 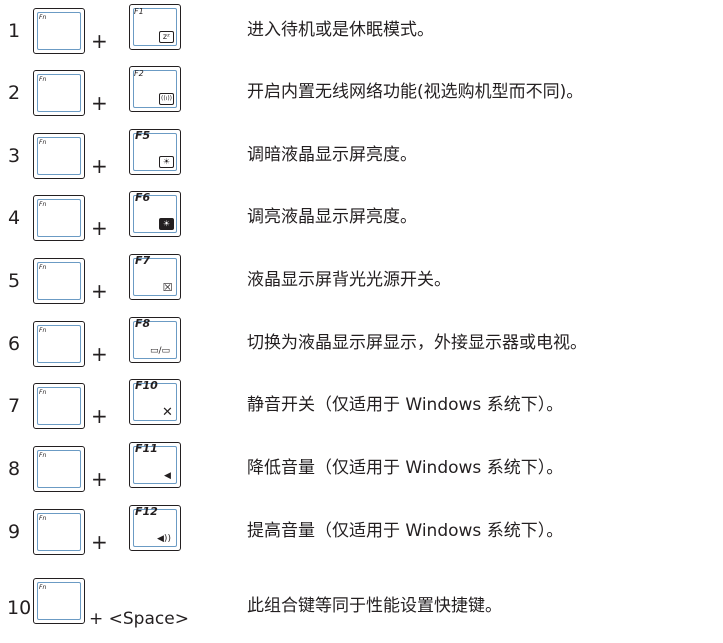 I want to click on hotkey-row-1: 1 Fn + F1 zᶻ 进入待机或是休眠模式。, so click(x=361, y=34).